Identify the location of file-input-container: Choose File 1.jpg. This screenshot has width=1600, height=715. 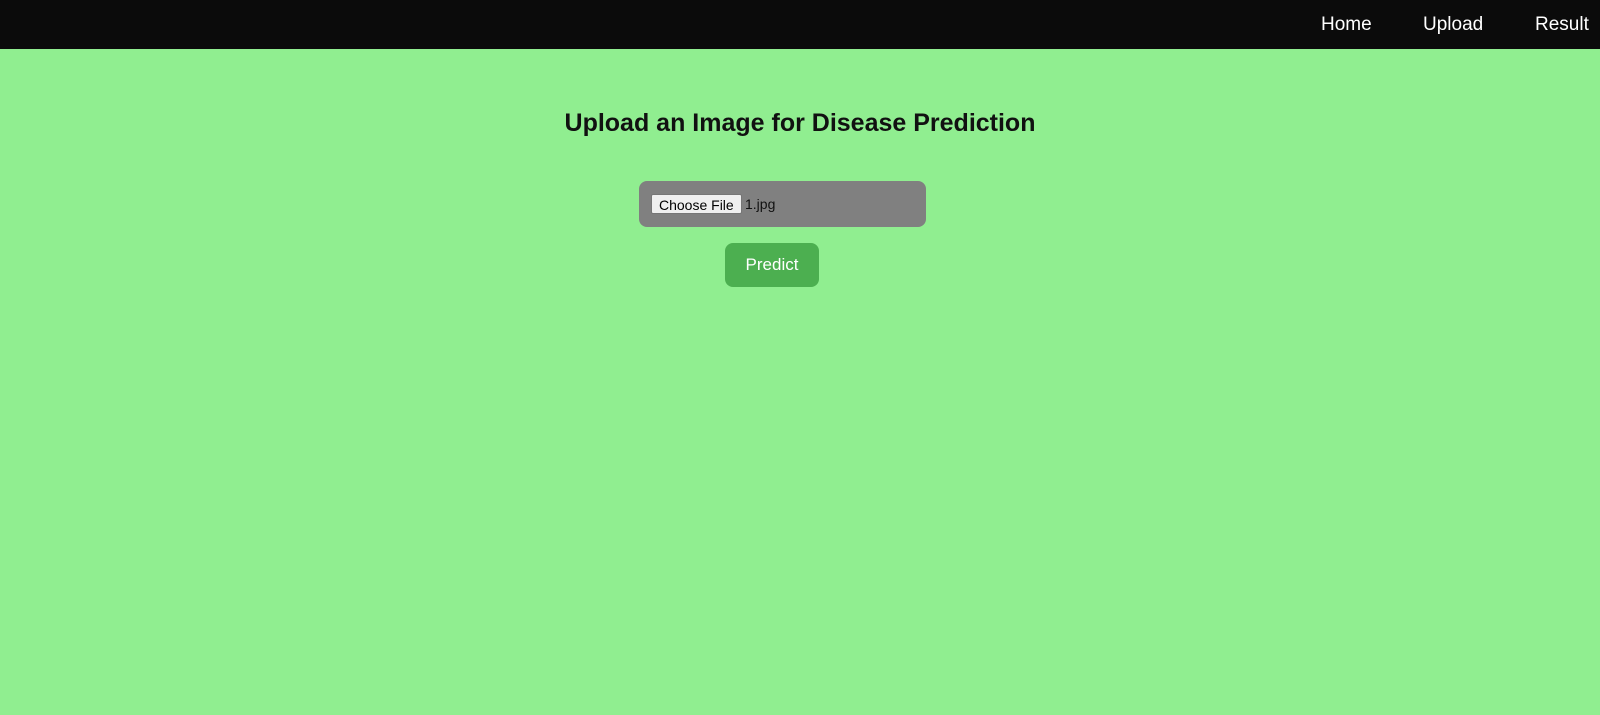
(782, 204).